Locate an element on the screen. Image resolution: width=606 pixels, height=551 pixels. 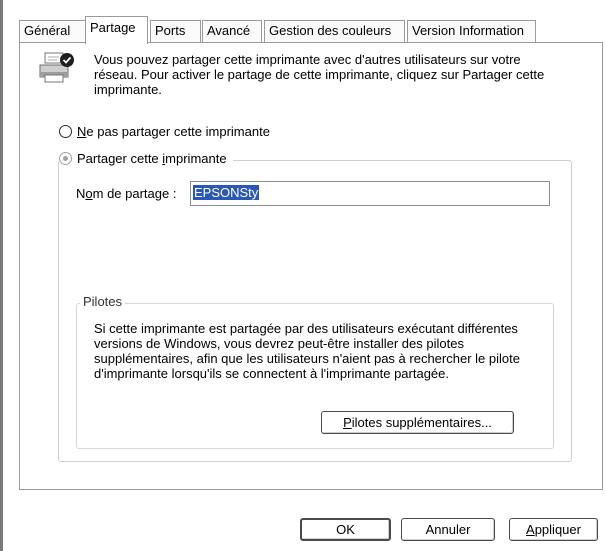
cancel-button: Annuler is located at coordinates (448, 529).